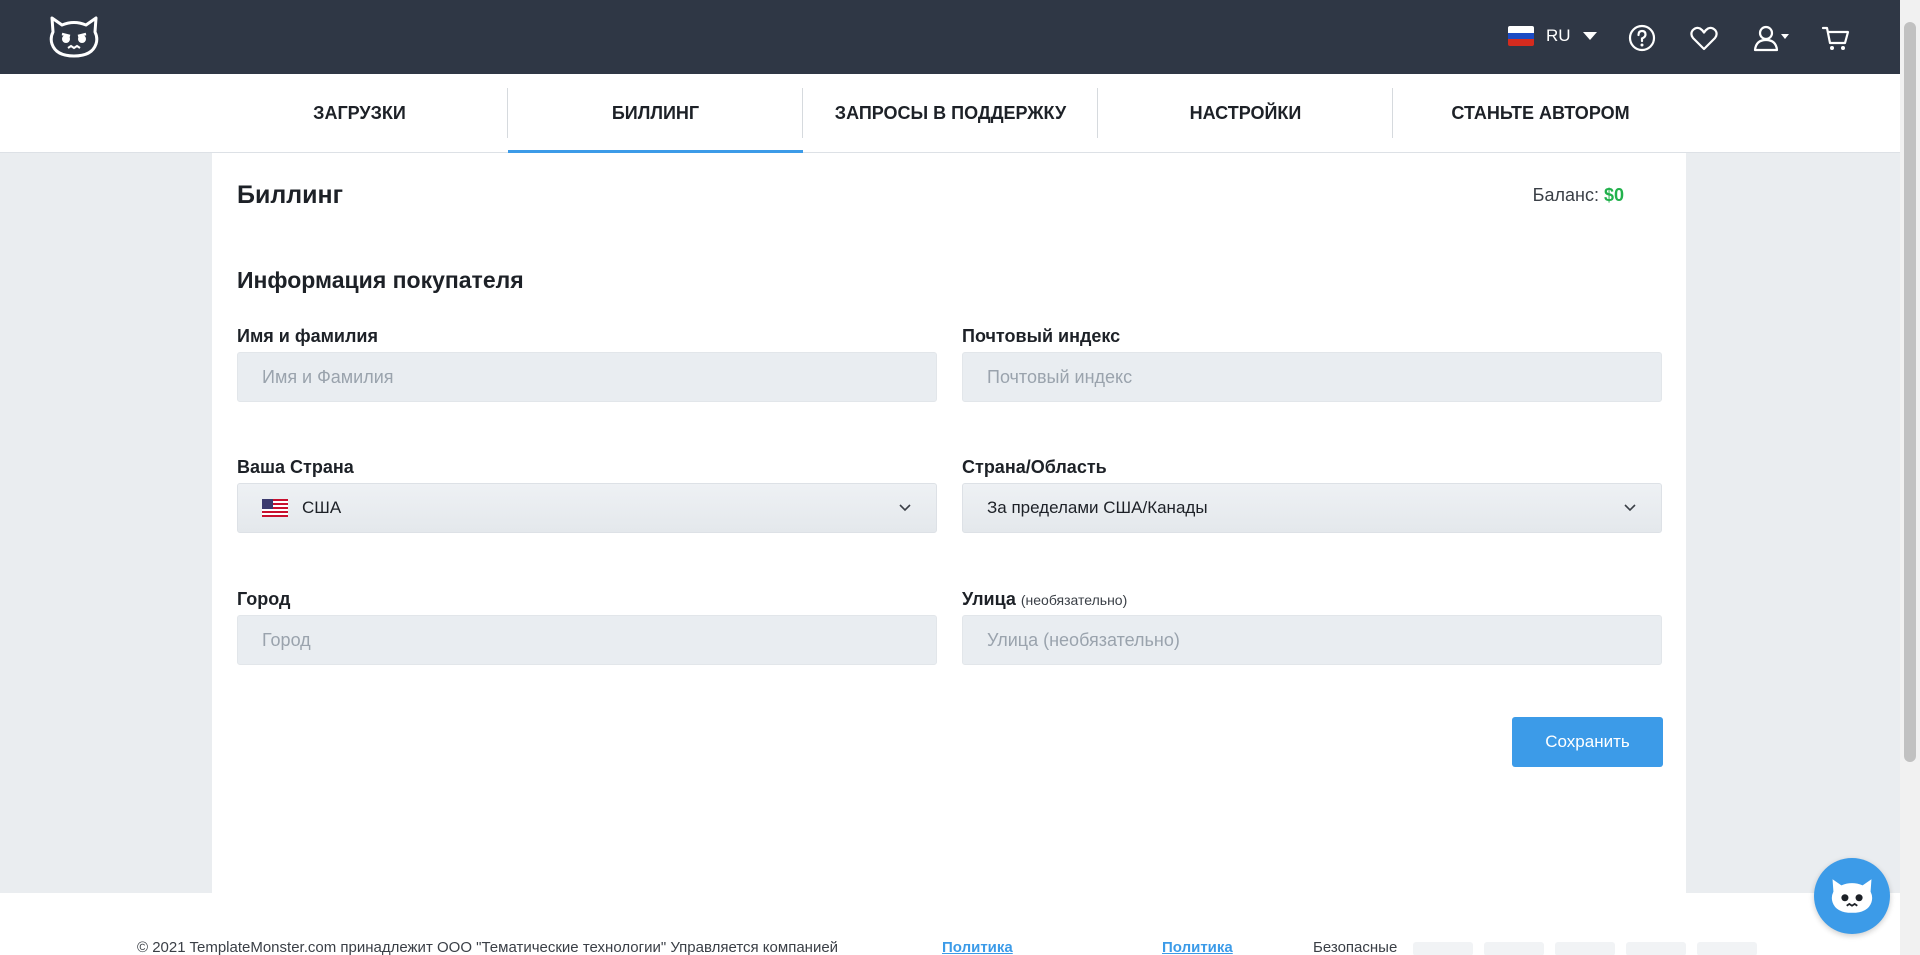 The image size is (1920, 955). I want to click on optional-note: (необязательно), so click(1074, 600).